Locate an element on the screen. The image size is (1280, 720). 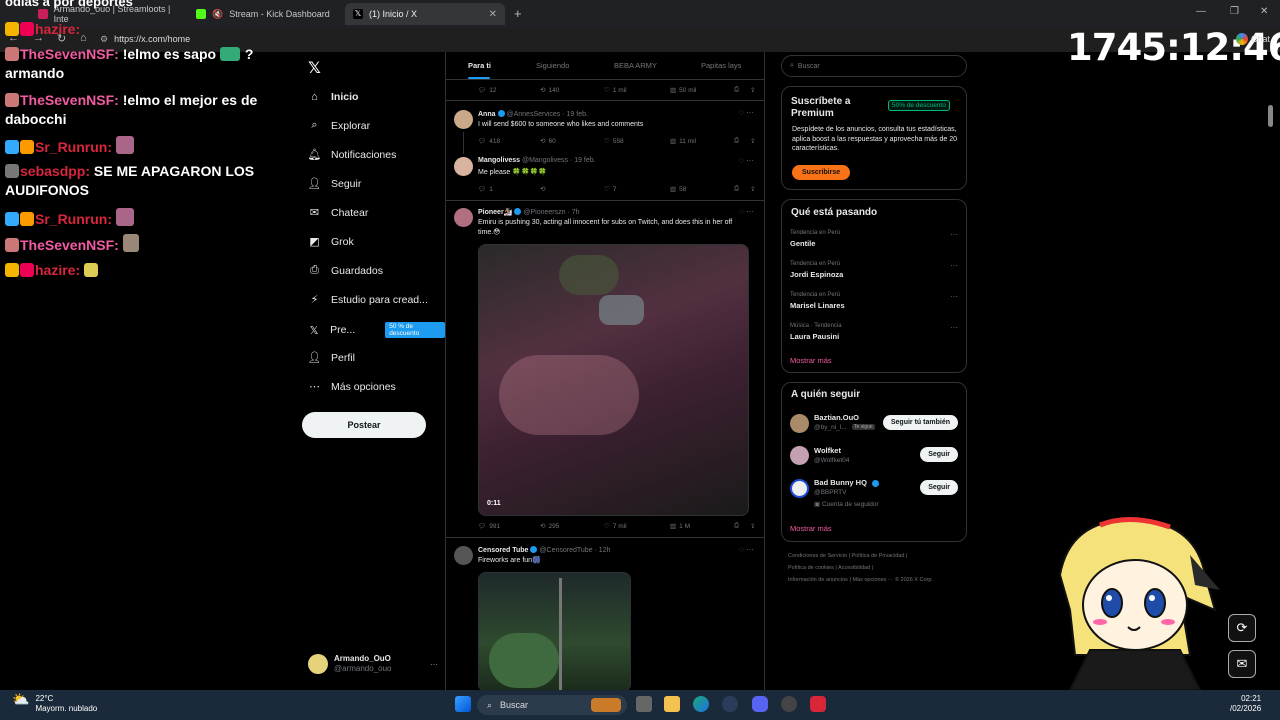
like-button: ♡ 558 is located at coordinates (614, 141).